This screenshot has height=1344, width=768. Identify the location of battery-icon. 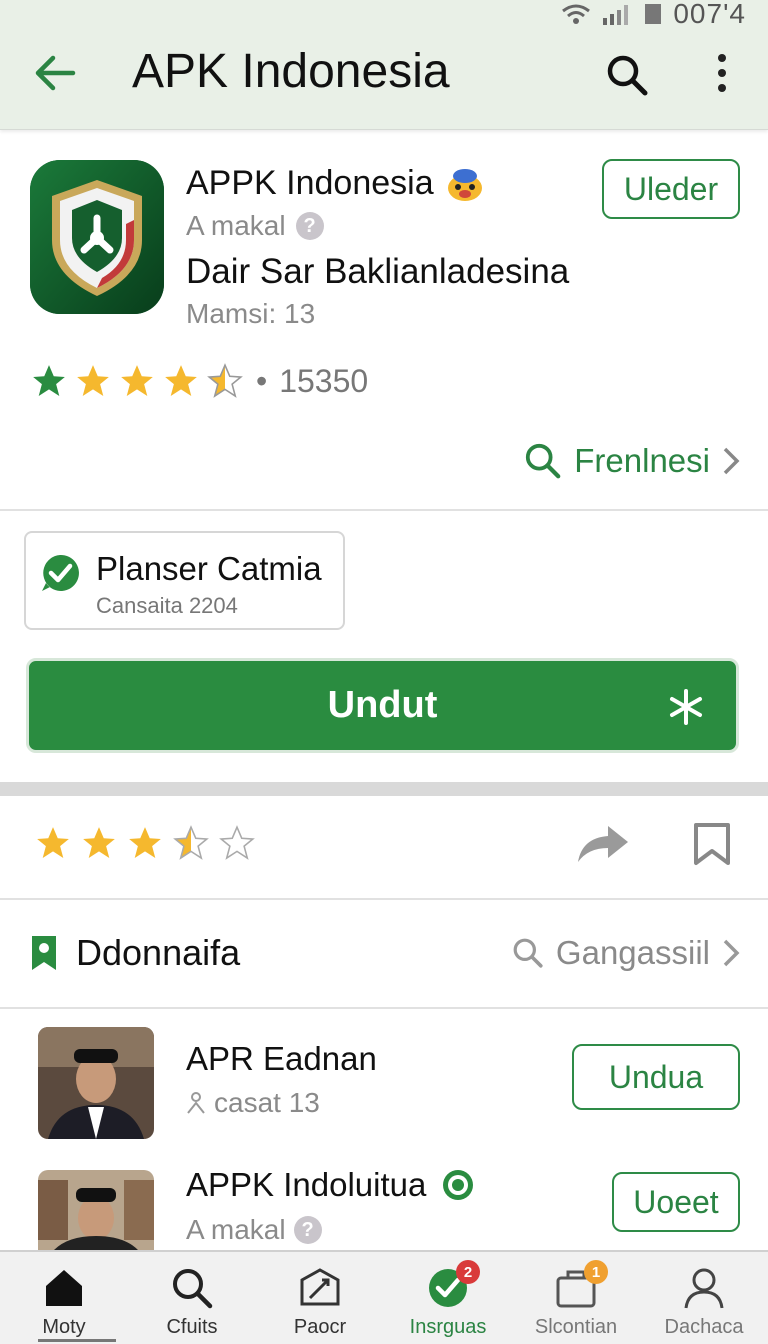
(653, 14).